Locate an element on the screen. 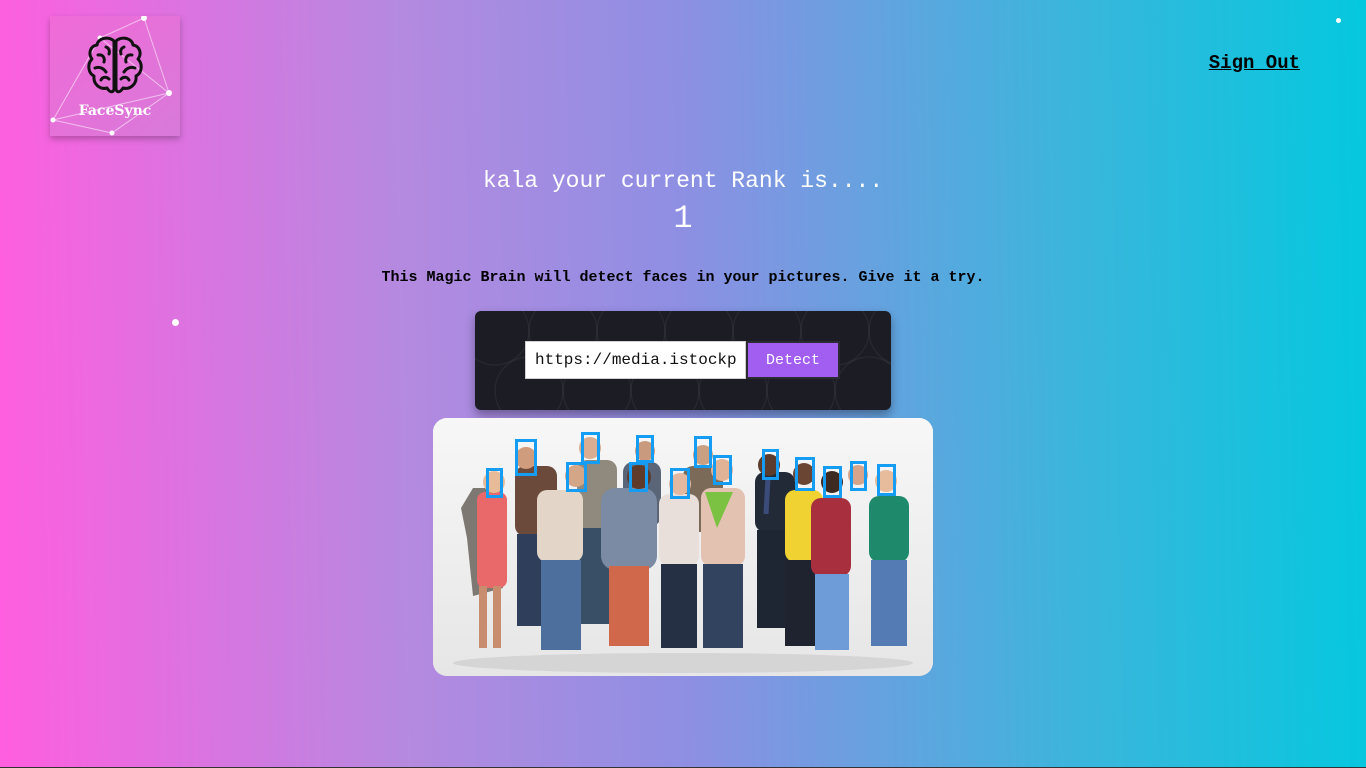 This screenshot has width=1366, height=768. group-photo is located at coordinates (683, 547).